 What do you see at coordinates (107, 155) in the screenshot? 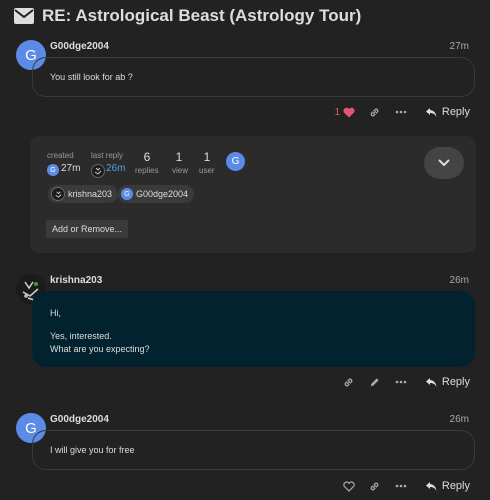
I see `last-reply-label: last reply` at bounding box center [107, 155].